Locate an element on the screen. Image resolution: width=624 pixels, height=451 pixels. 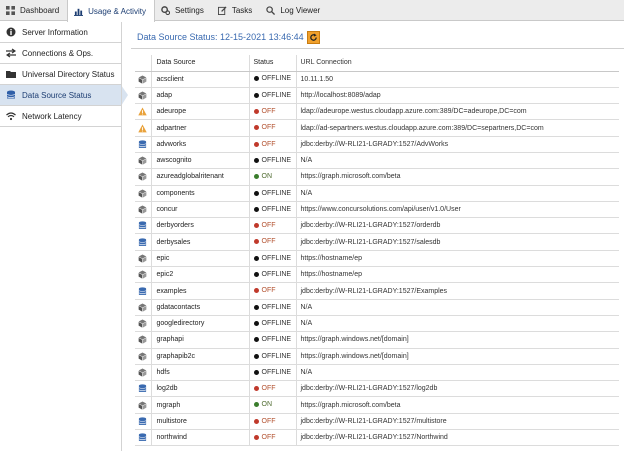
sidebar-item-universal-directory-status: Universal Directory Status is located at coordinates (60, 74).